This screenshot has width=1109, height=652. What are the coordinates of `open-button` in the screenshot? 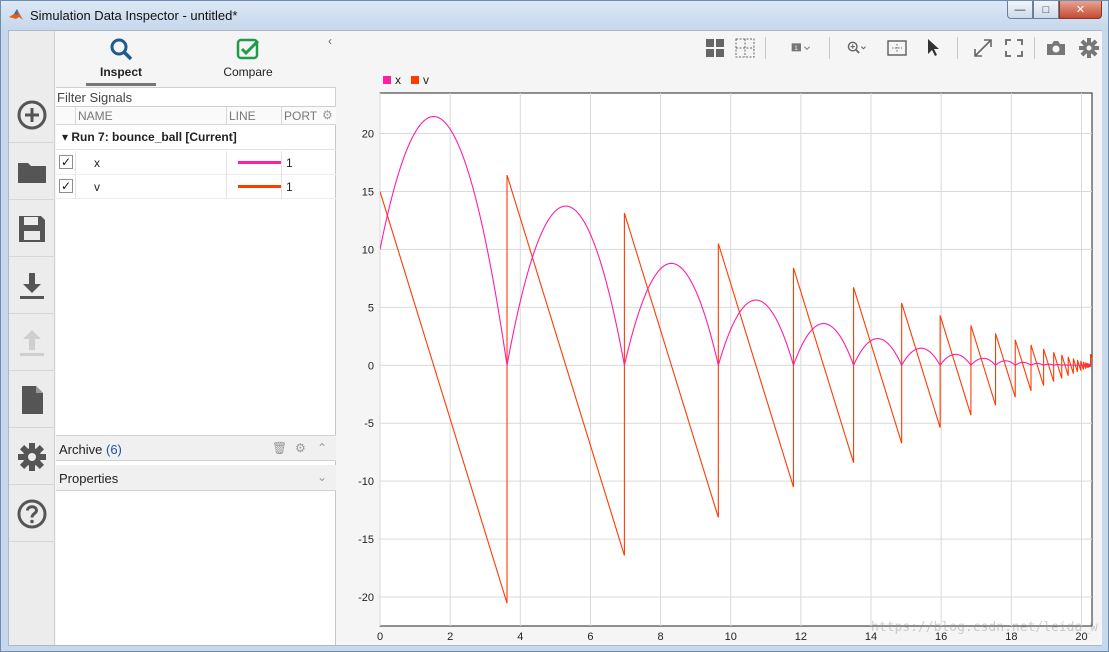 It's located at (32, 172).